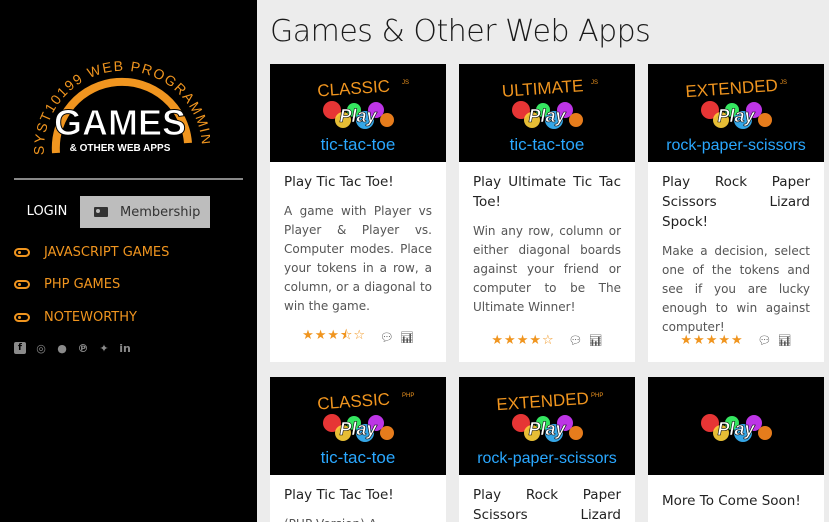 Image resolution: width=829 pixels, height=522 pixels. Describe the element at coordinates (83, 348) in the screenshot. I see `pinterest-icon: ℗` at that location.